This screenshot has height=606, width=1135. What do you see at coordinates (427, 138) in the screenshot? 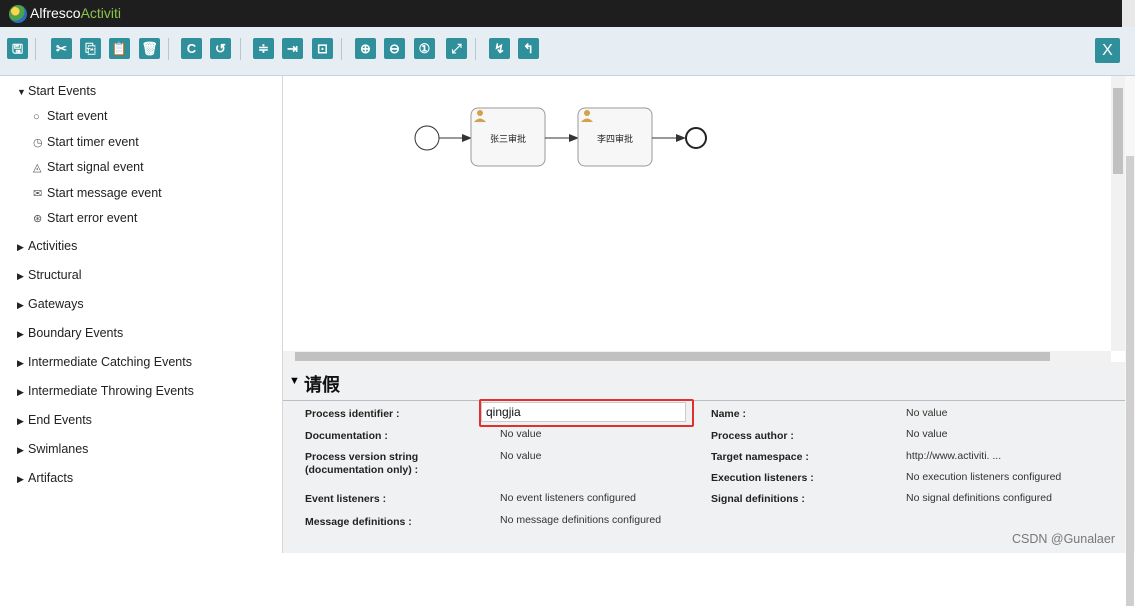
I see `start-event-shape` at bounding box center [427, 138].